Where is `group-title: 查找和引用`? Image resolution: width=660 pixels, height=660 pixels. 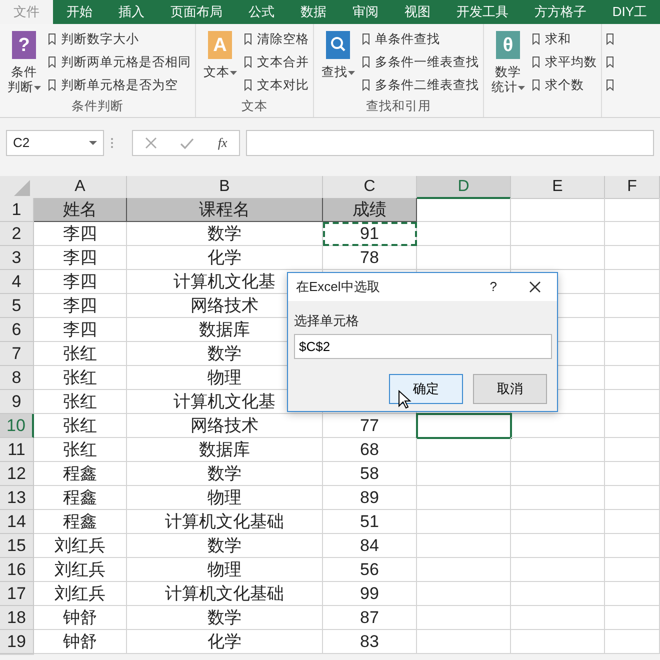
group-title: 查找和引用 is located at coordinates (398, 106).